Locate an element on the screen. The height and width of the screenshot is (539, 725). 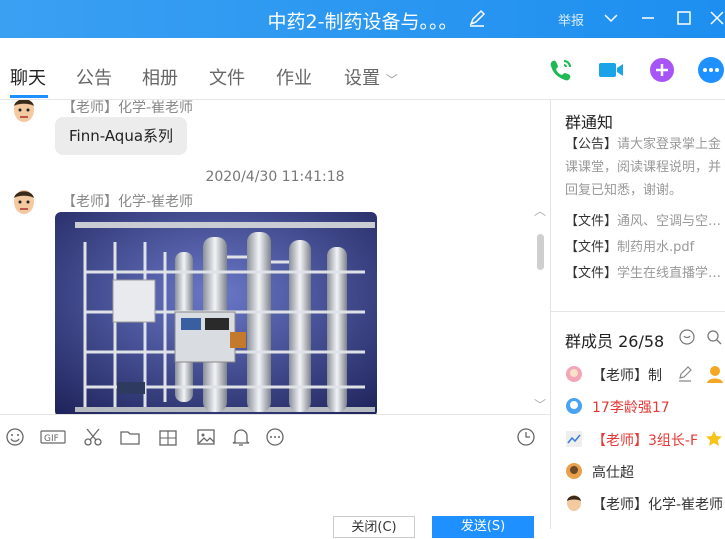
svg-text: GIF is located at coordinates (51, 439).